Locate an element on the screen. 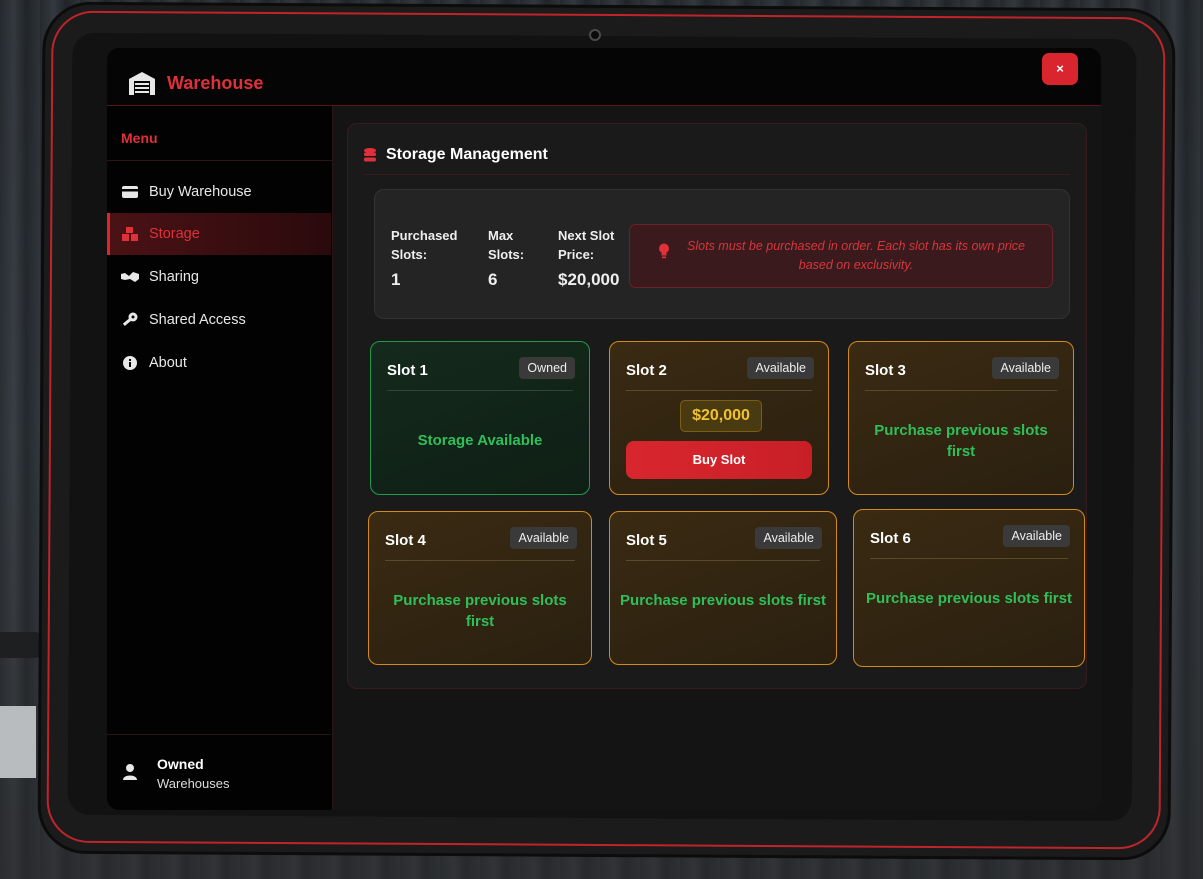 Image resolution: width=1203 pixels, height=879 pixels. stat-max-slots: Max Slots: 6 is located at coordinates (509, 258).